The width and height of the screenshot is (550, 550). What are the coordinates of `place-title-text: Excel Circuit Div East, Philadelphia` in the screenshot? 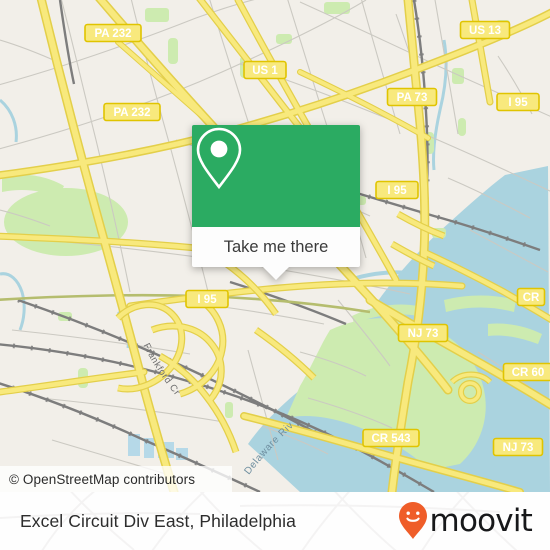 It's located at (158, 520).